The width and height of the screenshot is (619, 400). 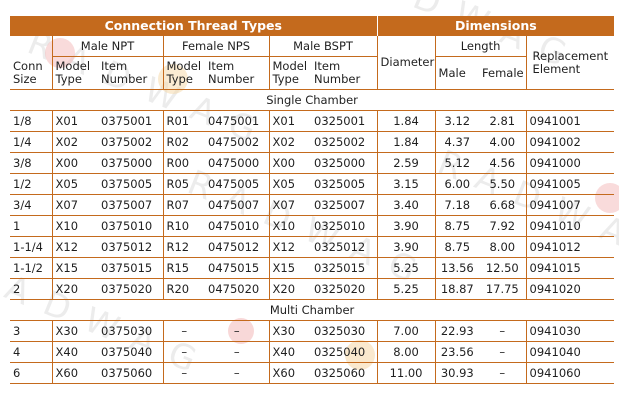 What do you see at coordinates (503, 205) in the screenshot?
I see `cell-length-female: 6.68` at bounding box center [503, 205].